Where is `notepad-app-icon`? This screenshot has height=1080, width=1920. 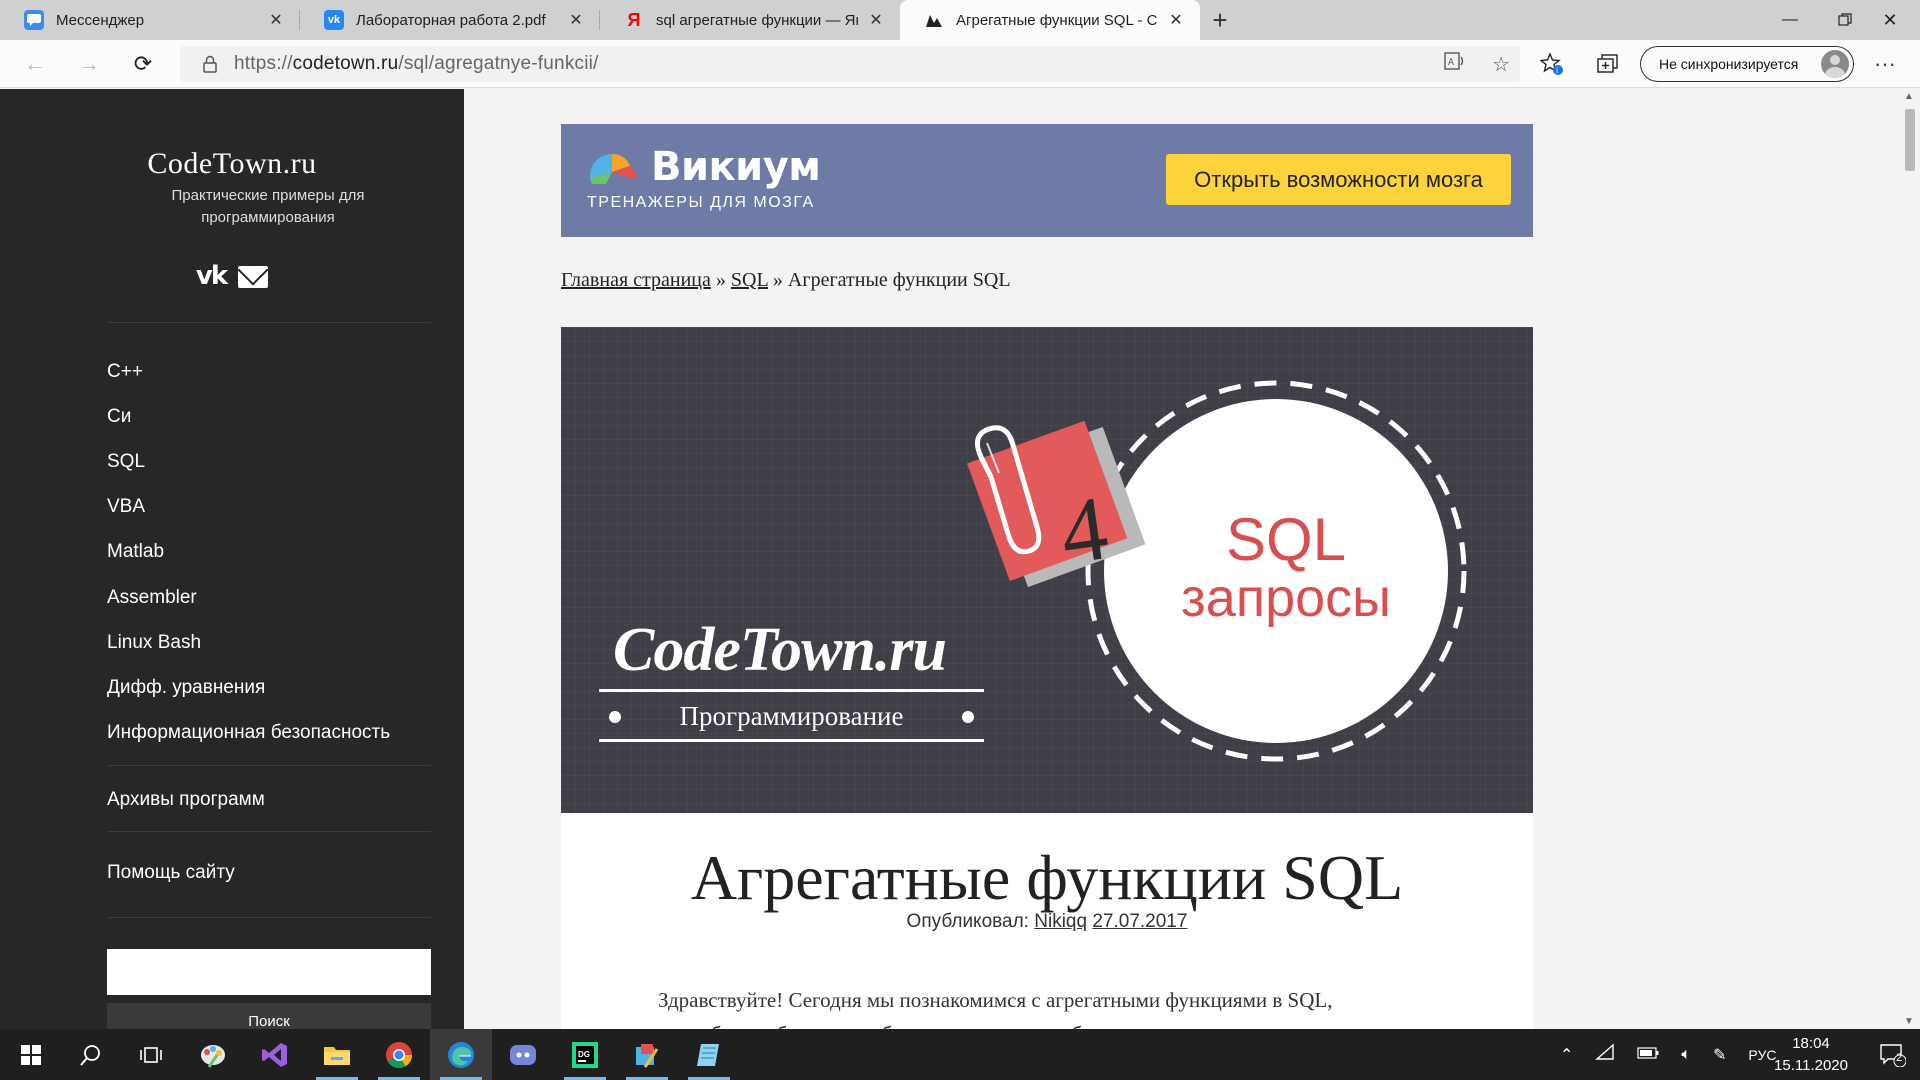 notepad-app-icon is located at coordinates (709, 1054).